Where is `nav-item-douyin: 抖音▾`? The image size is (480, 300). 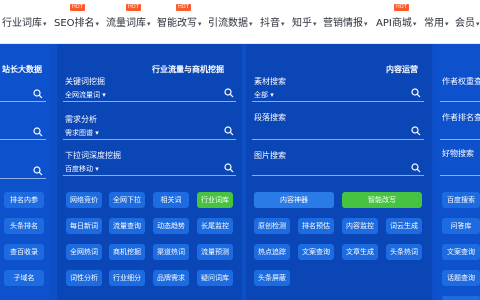 nav-item-douyin: 抖音▾ is located at coordinates (272, 21).